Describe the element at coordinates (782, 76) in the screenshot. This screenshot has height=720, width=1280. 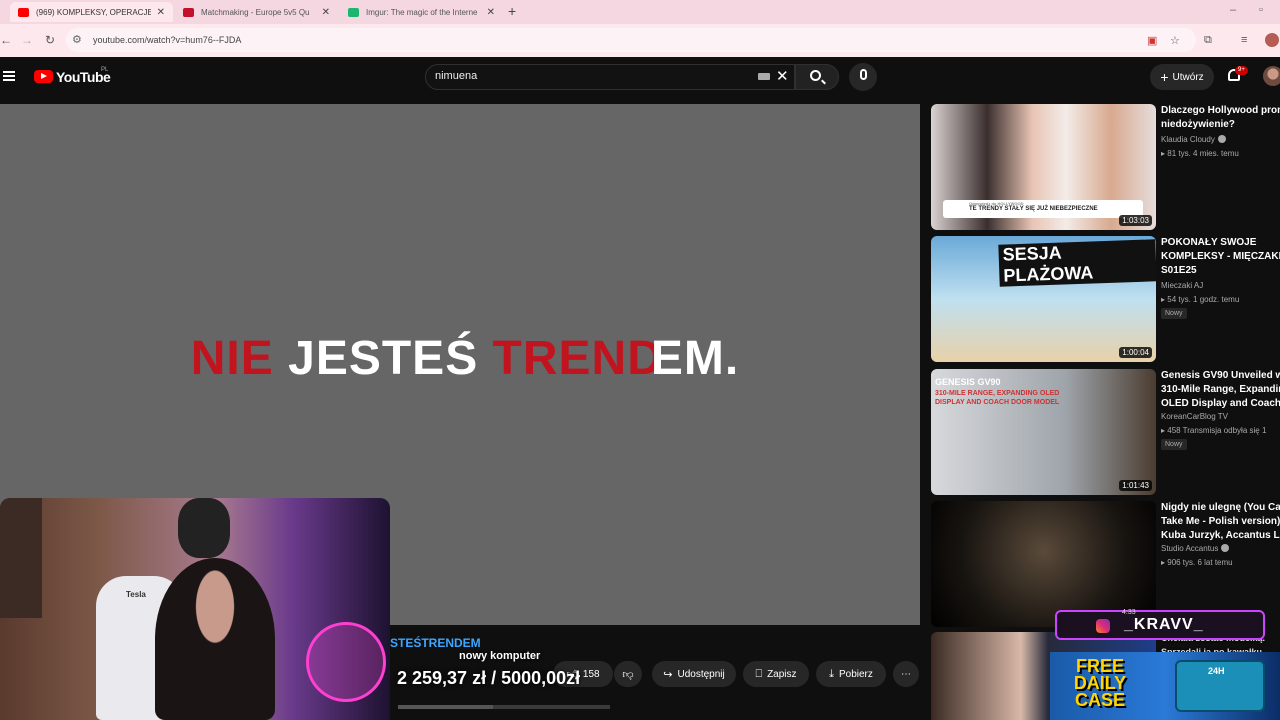
I see `clear-search-icon: ✕` at that location.